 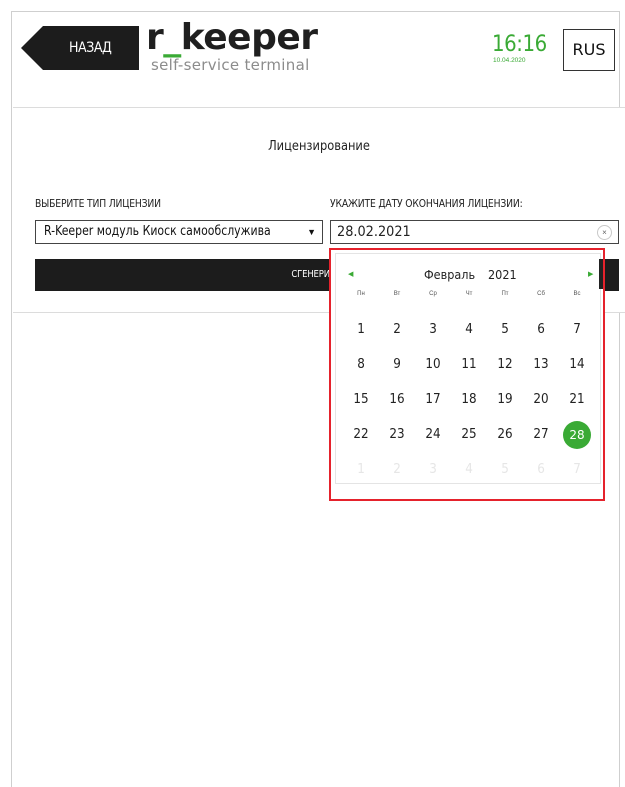 I want to click on weekday-label: Пт, so click(x=505, y=294).